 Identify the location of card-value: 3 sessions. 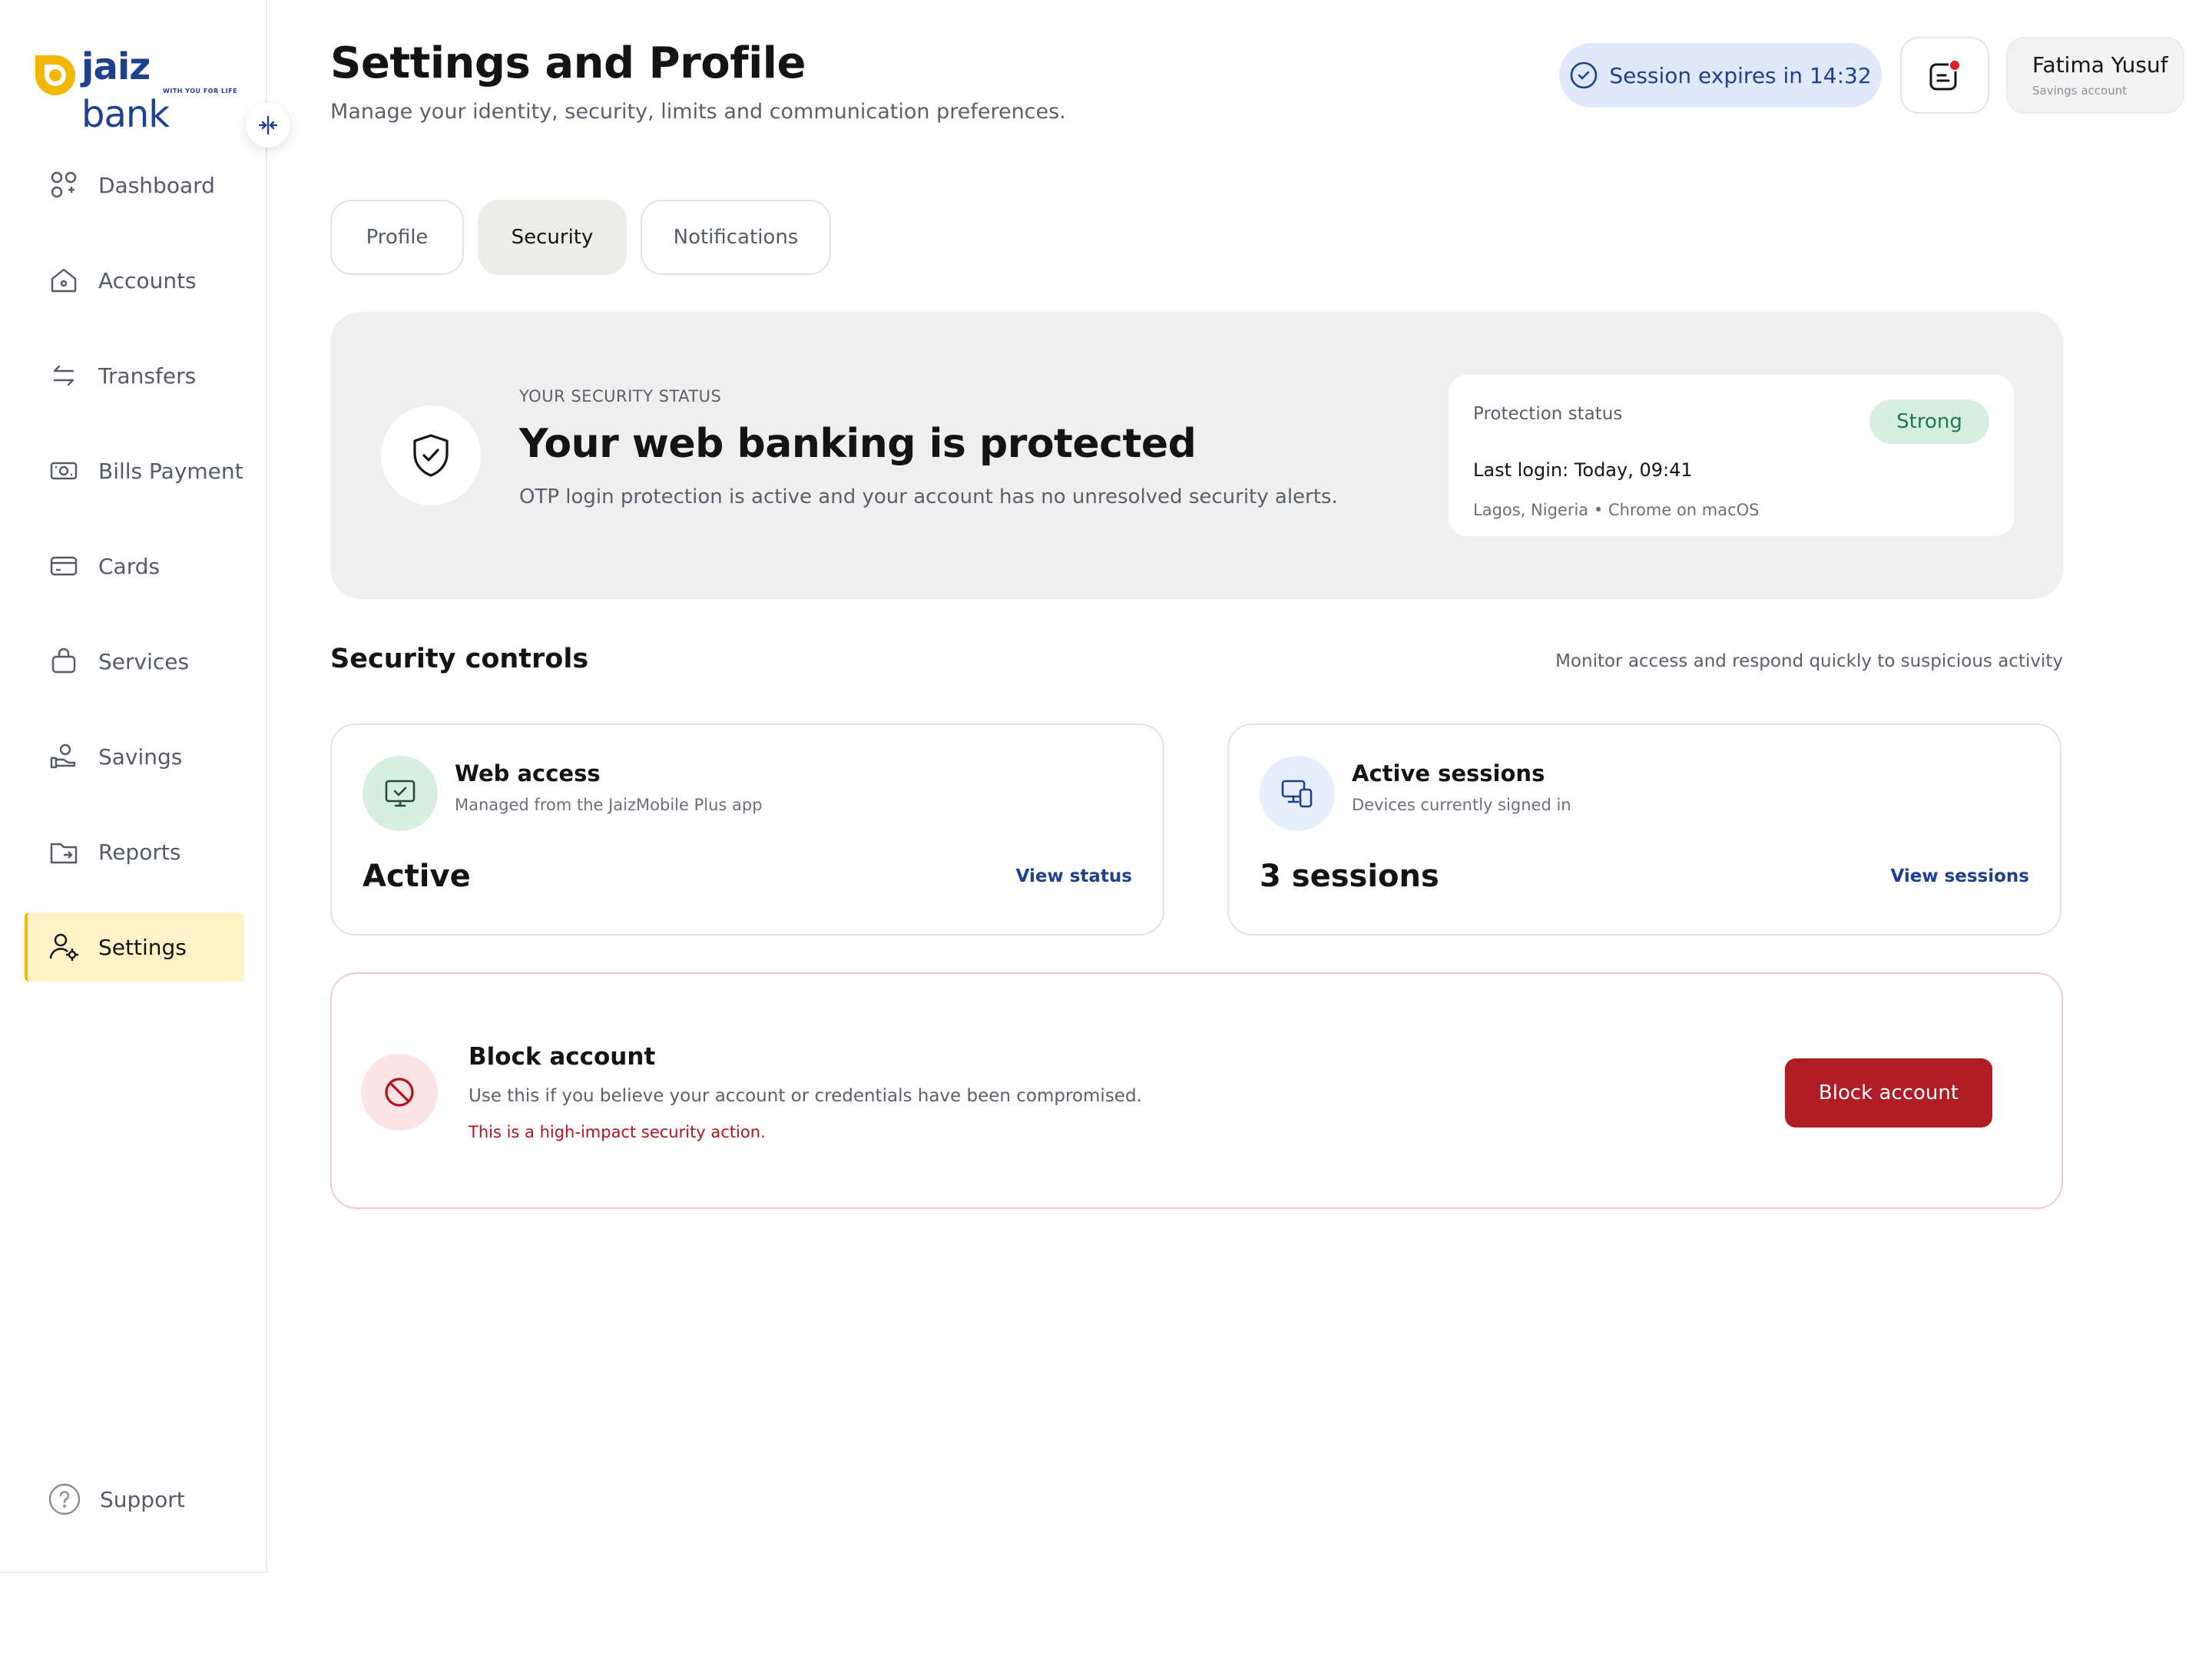
(1349, 877).